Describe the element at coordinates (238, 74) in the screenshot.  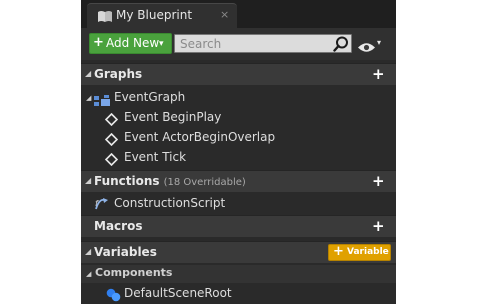
I see `graphs-section-header: ◢ Graphs +` at that location.